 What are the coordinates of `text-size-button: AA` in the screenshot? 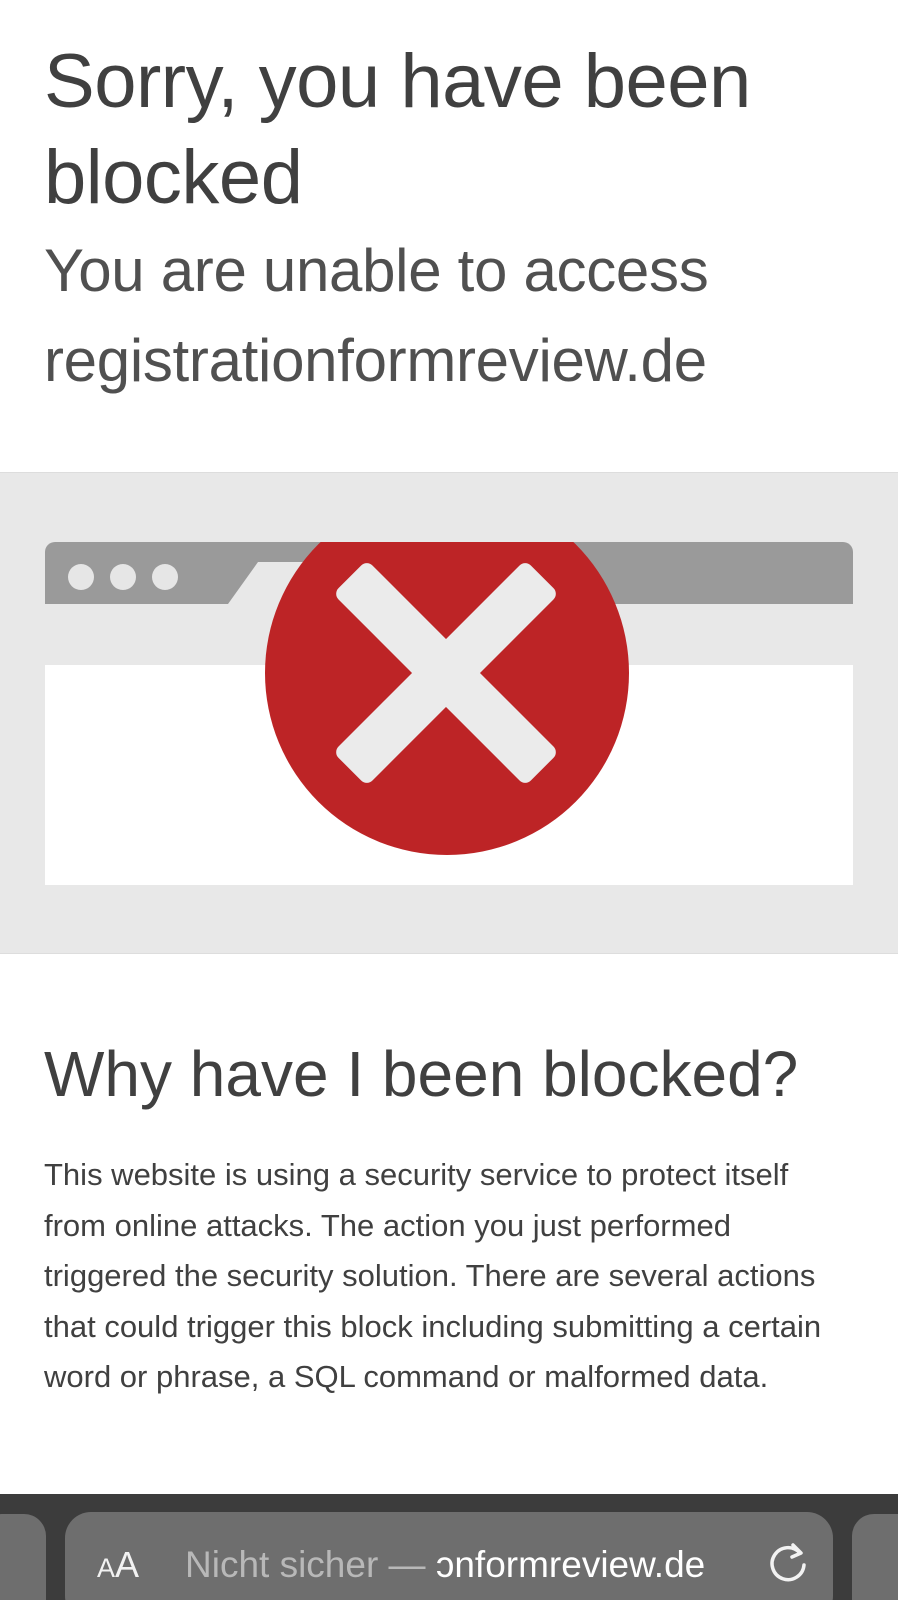 It's located at (118, 1565).